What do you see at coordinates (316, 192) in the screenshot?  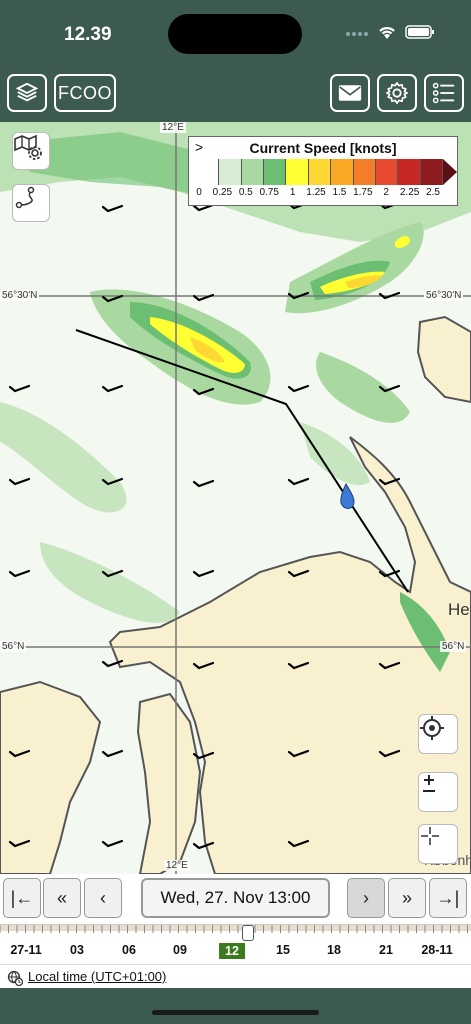 I see `legend-label: 1.25` at bounding box center [316, 192].